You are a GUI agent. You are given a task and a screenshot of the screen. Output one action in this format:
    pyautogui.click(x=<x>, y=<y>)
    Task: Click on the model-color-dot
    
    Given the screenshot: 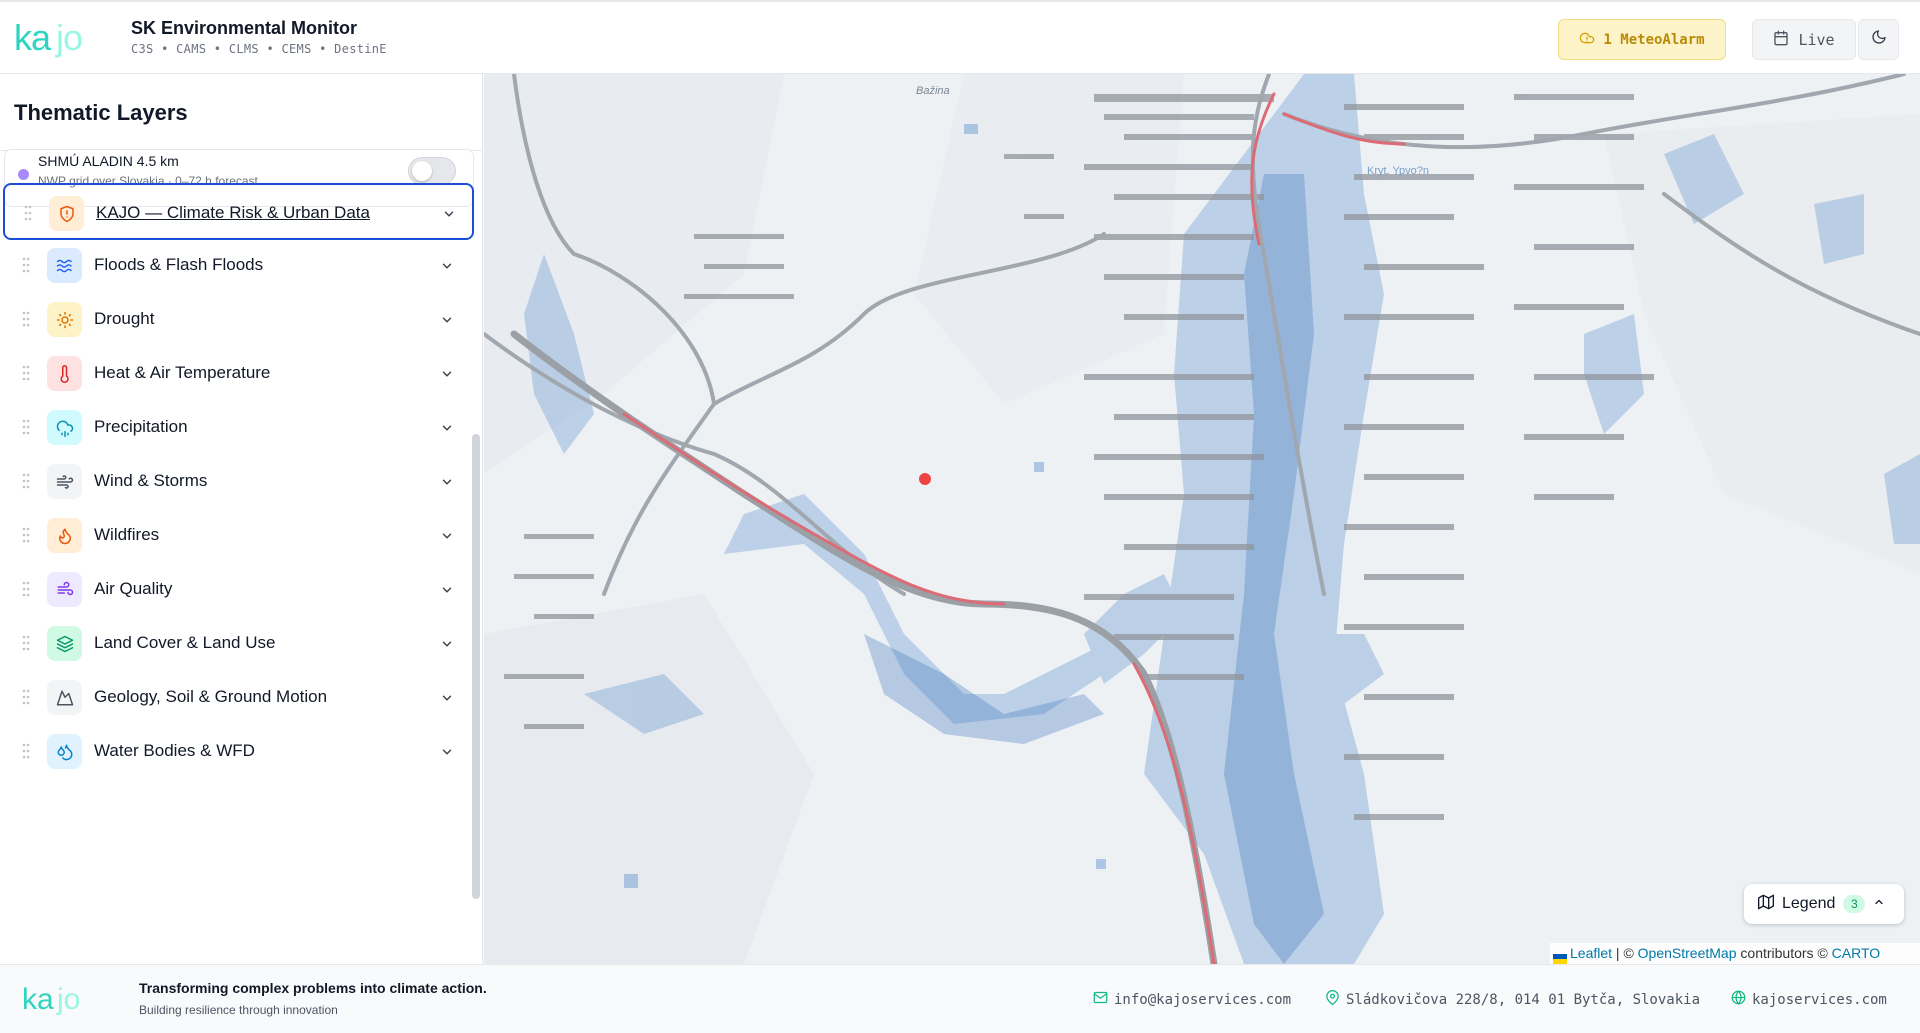 What is the action you would take?
    pyautogui.click(x=23, y=174)
    